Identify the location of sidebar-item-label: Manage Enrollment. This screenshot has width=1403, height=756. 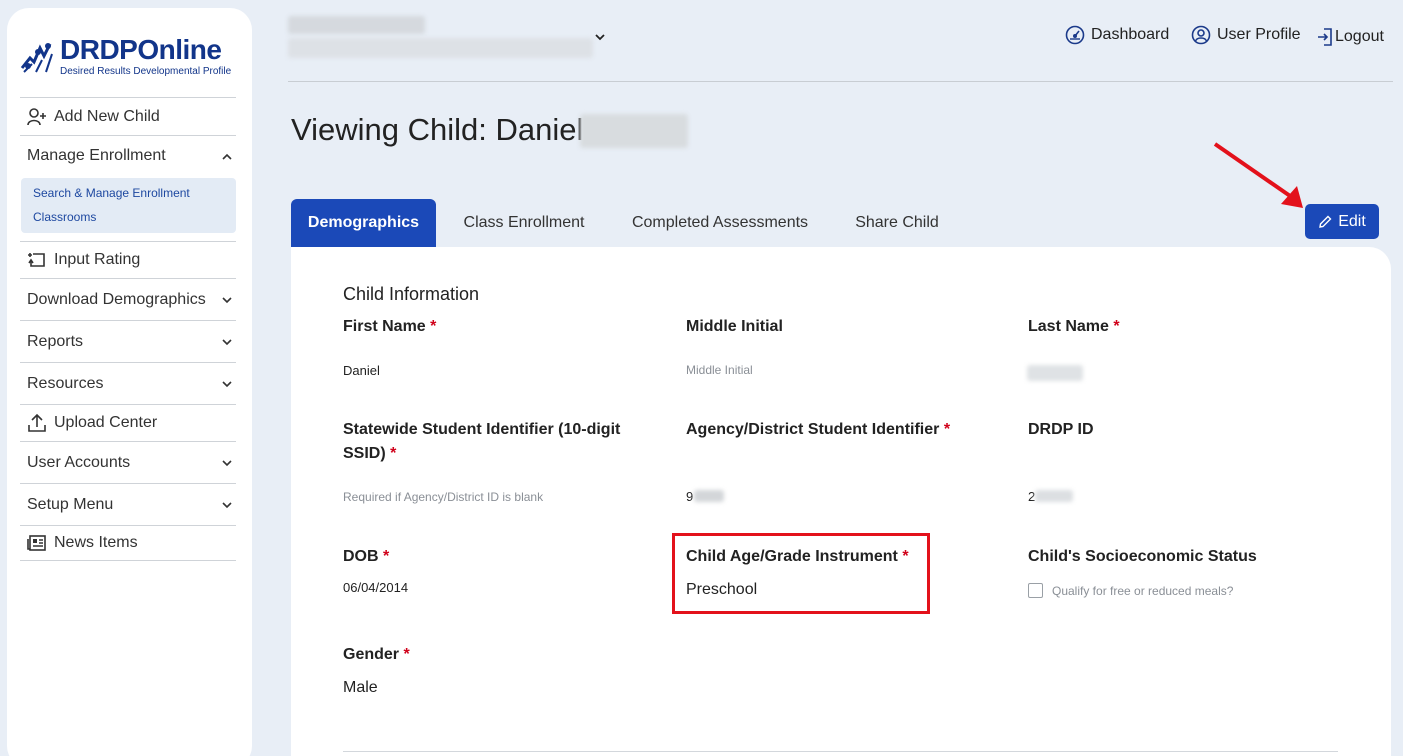
(96, 155).